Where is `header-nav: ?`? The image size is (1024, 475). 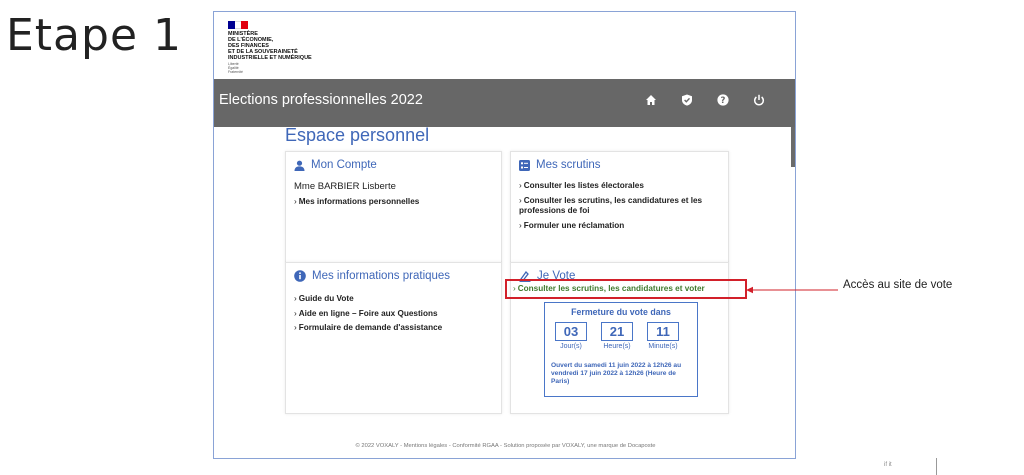
header-nav: ? is located at coordinates (705, 100).